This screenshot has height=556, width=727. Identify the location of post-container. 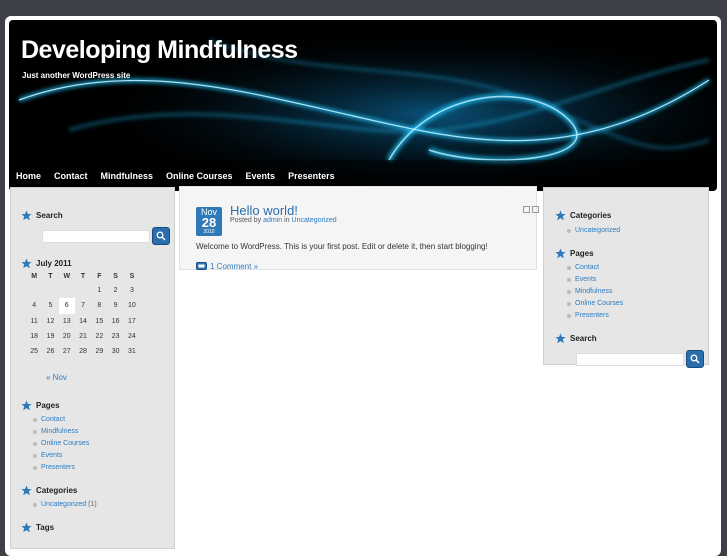
(358, 228).